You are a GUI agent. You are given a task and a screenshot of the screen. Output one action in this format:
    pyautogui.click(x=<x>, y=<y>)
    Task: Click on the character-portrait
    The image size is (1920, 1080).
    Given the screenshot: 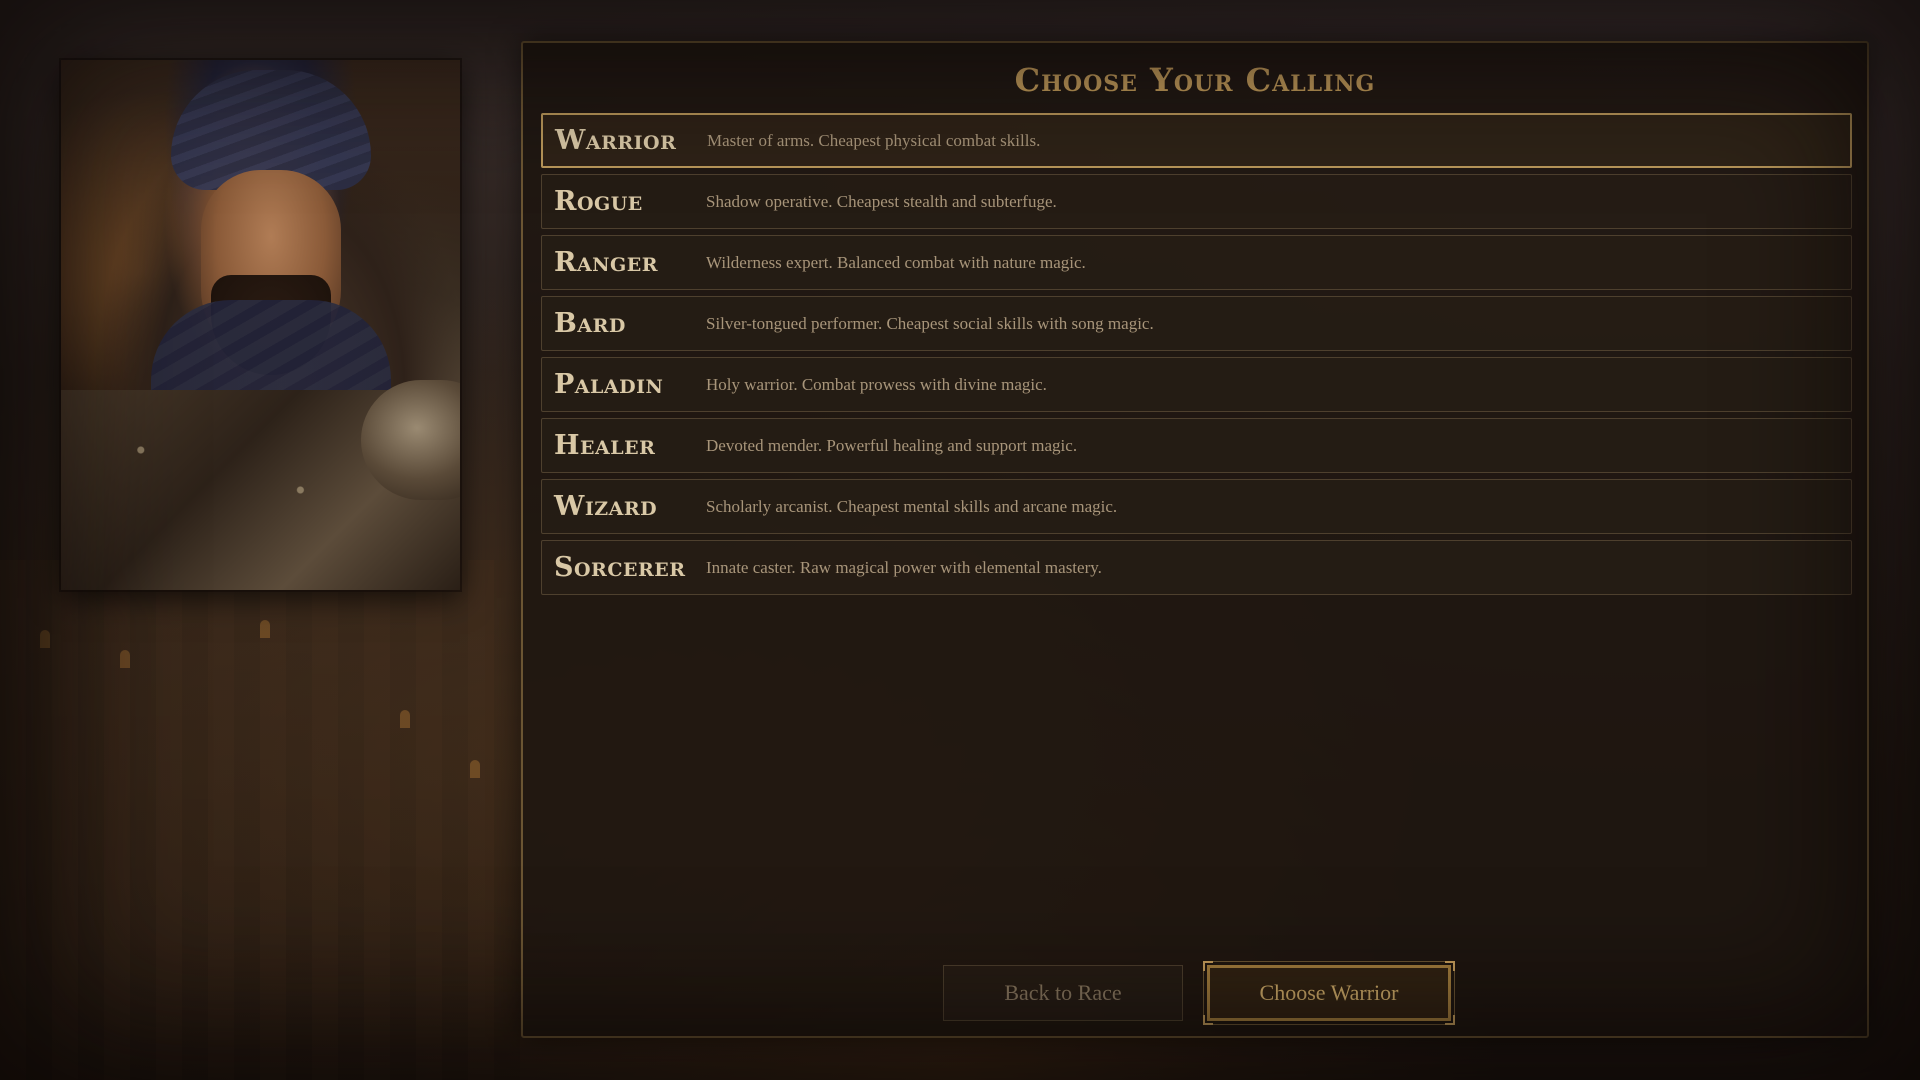 What is the action you would take?
    pyautogui.click(x=260, y=325)
    